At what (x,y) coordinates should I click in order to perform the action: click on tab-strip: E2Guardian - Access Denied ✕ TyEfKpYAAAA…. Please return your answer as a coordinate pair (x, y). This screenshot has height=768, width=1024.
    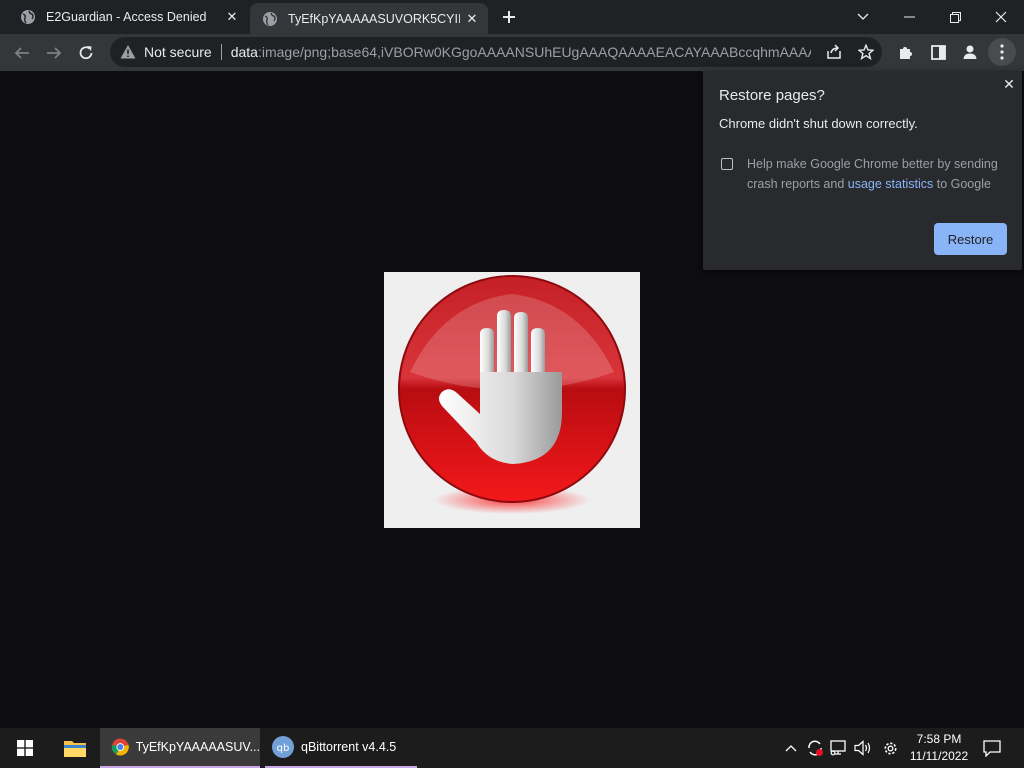
    Looking at the image, I should click on (512, 17).